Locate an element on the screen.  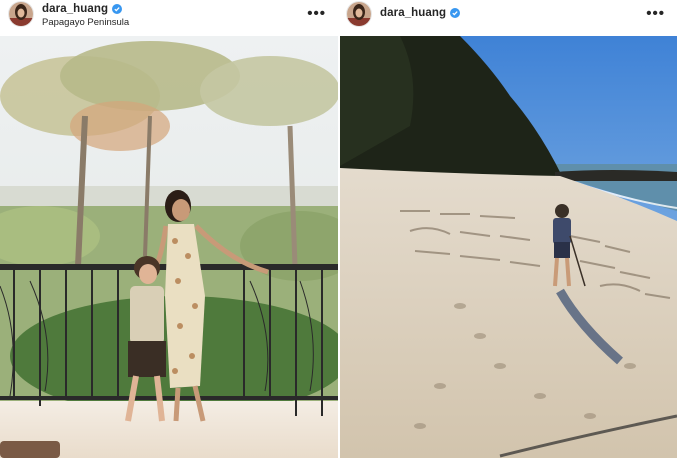
location-link: Papagayo Peninsula is located at coordinates (85, 22).